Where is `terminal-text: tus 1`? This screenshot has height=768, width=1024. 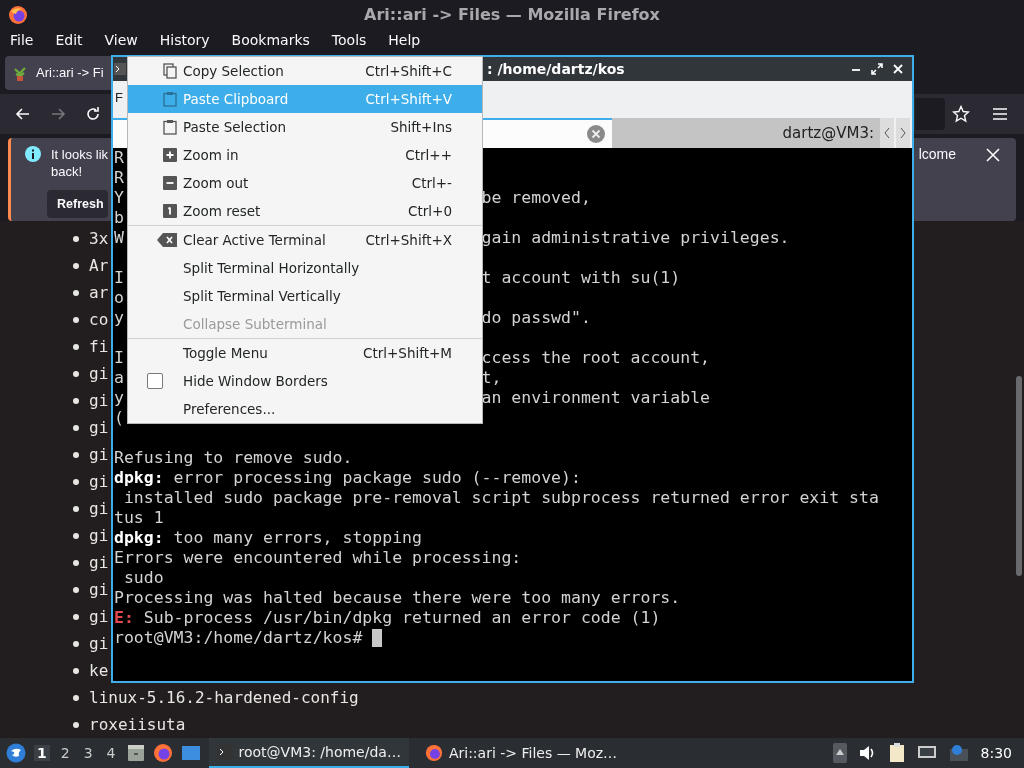
terminal-text: tus 1 is located at coordinates (139, 518).